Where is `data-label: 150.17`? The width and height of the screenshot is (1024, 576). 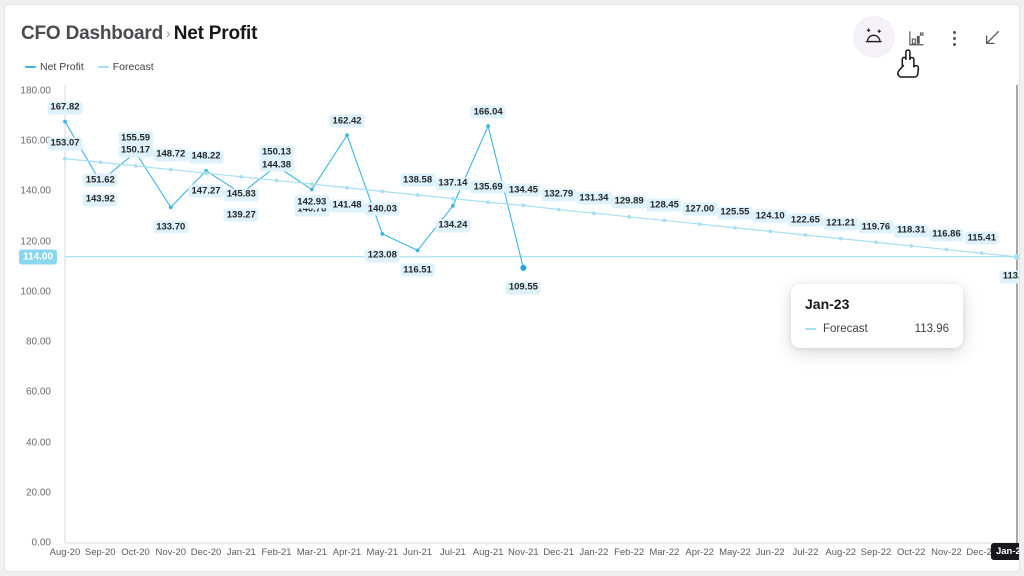
data-label: 150.17 is located at coordinates (135, 151).